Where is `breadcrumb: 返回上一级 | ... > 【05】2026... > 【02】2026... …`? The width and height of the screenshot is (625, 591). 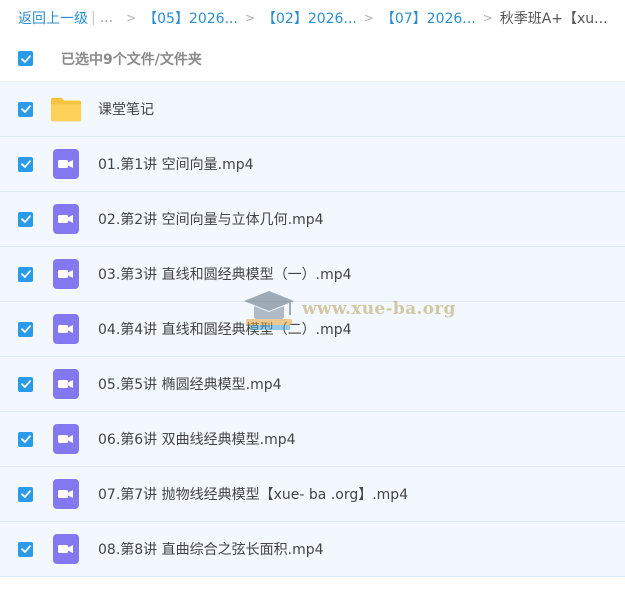 breadcrumb: 返回上一级 | ... > 【05】2026... > 【02】2026... … is located at coordinates (312, 18).